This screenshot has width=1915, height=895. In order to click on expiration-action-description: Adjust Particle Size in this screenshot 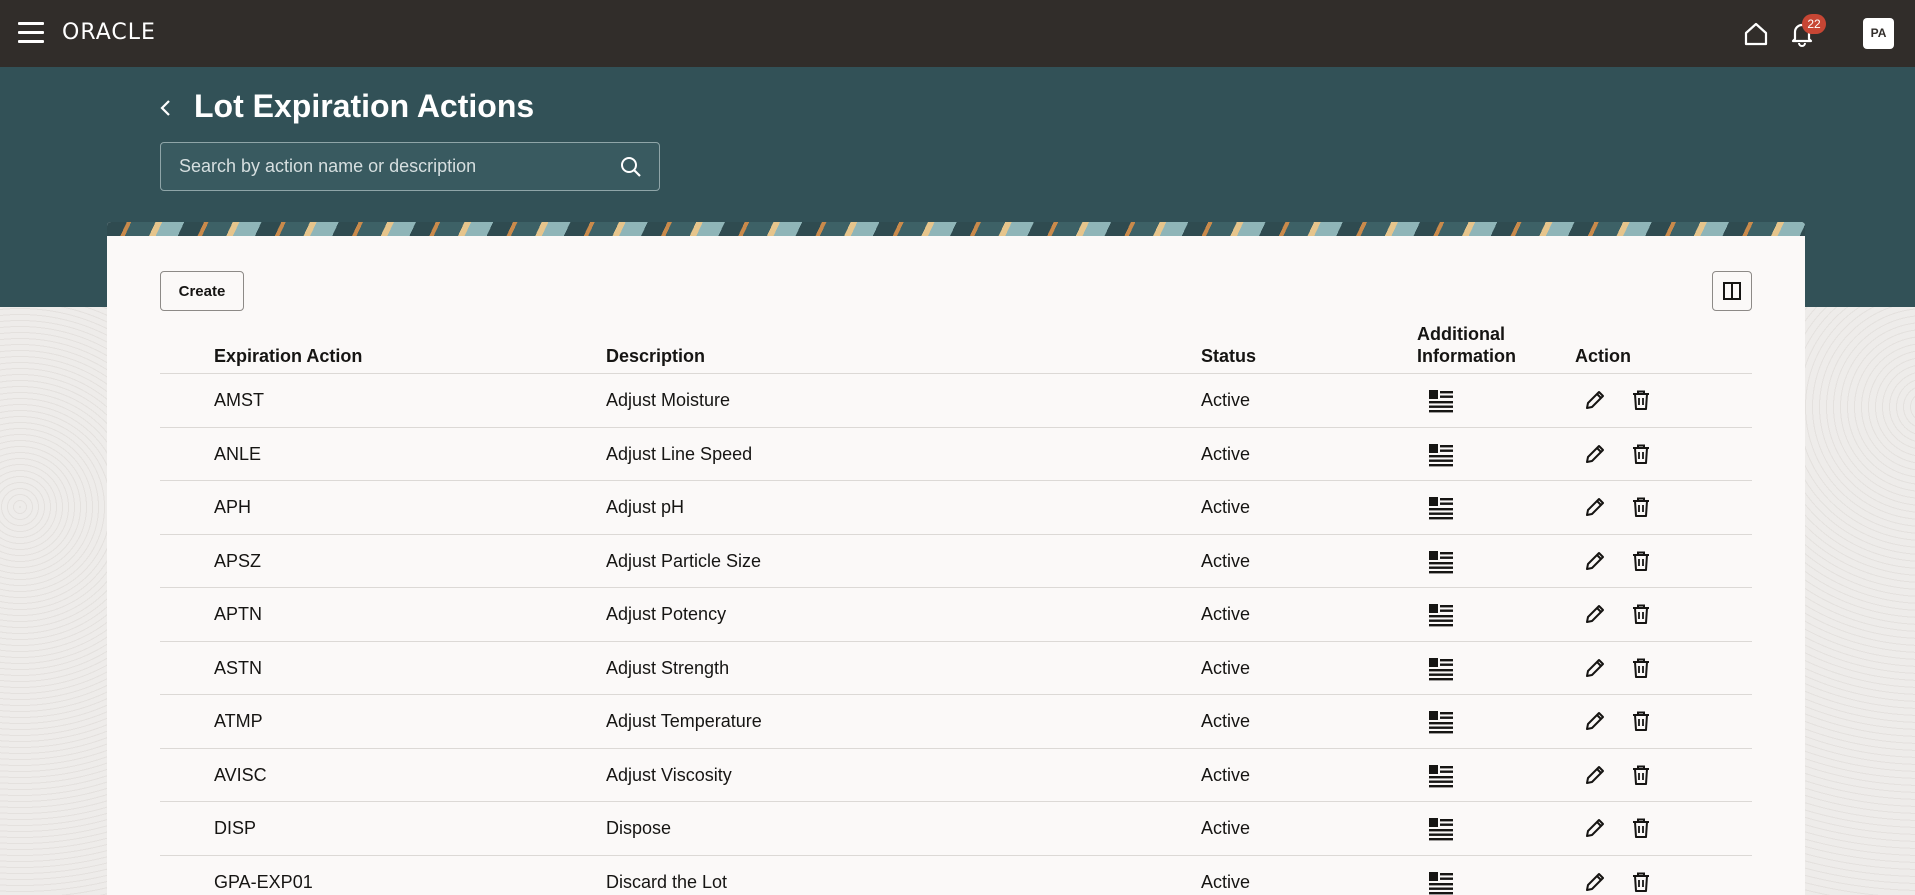, I will do `click(684, 560)`.